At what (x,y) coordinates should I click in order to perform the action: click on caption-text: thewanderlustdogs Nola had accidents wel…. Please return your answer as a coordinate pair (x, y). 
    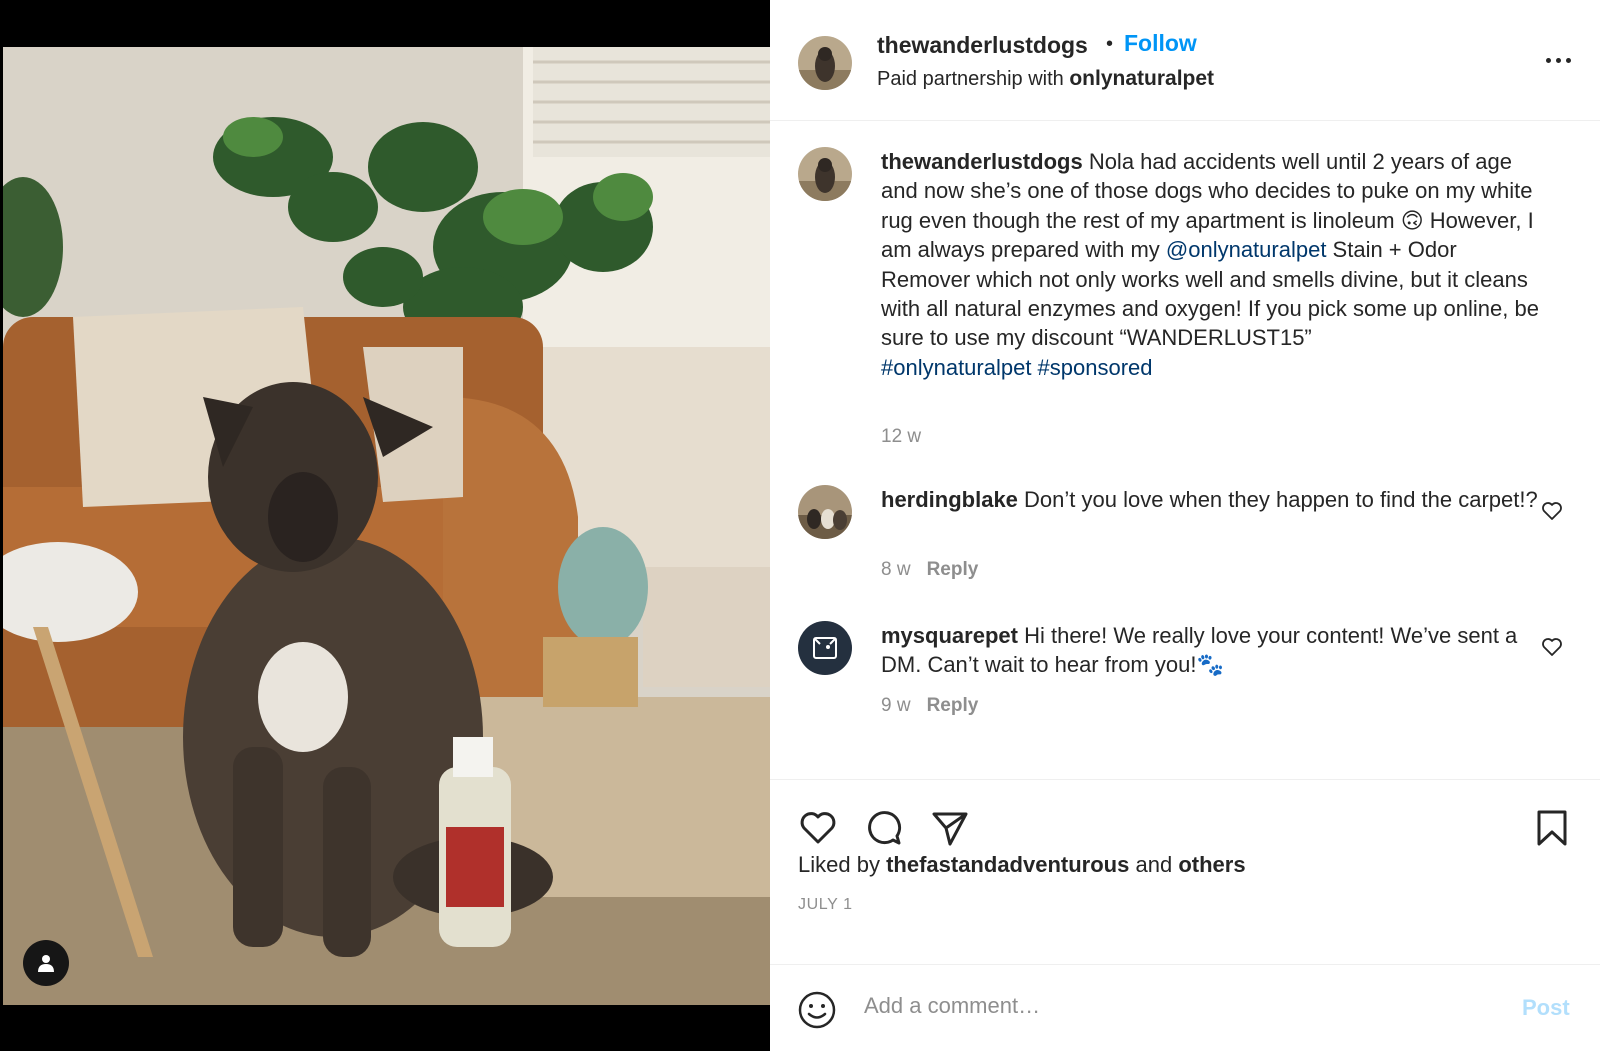
    Looking at the image, I should click on (1216, 264).